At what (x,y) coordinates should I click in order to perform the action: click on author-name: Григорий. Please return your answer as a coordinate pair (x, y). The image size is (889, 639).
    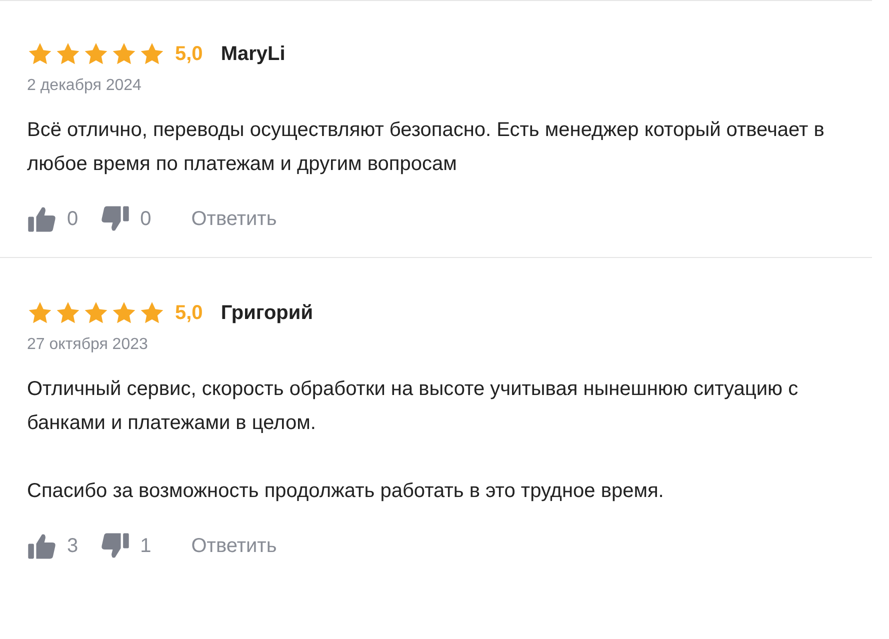
    Looking at the image, I should click on (266, 313).